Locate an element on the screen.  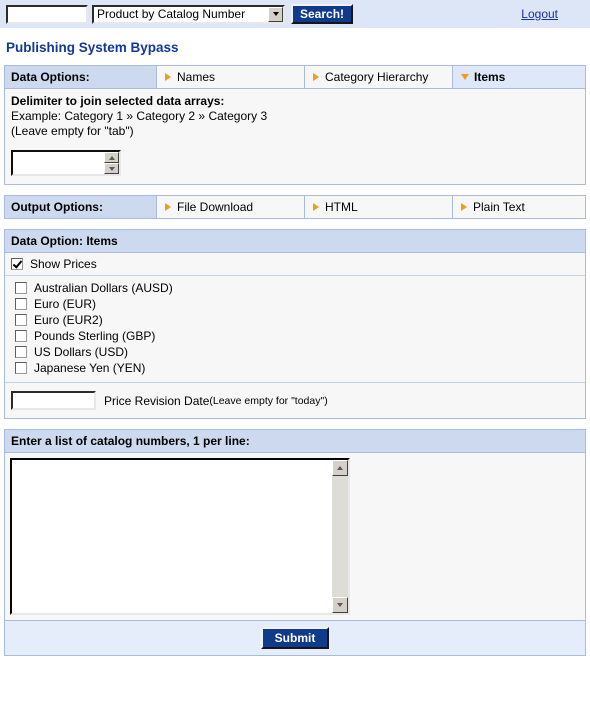
search-input is located at coordinates (47, 14).